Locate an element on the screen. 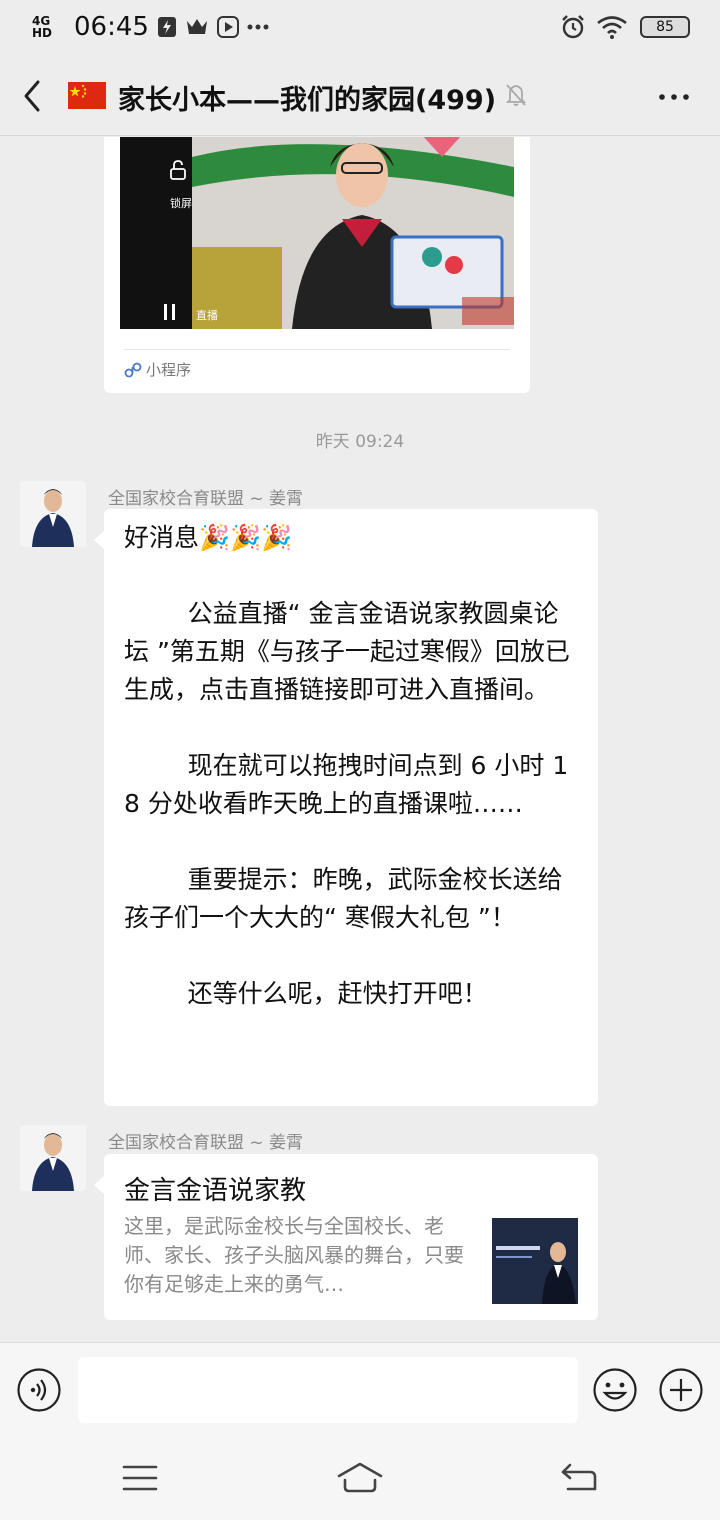  input-bar is located at coordinates (360, 1389).